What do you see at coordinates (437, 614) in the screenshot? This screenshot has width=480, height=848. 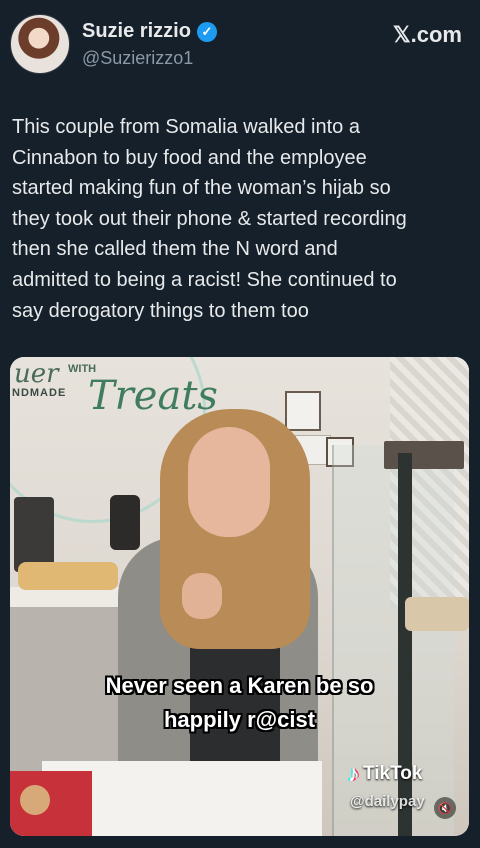 I see `pastry-tray` at bounding box center [437, 614].